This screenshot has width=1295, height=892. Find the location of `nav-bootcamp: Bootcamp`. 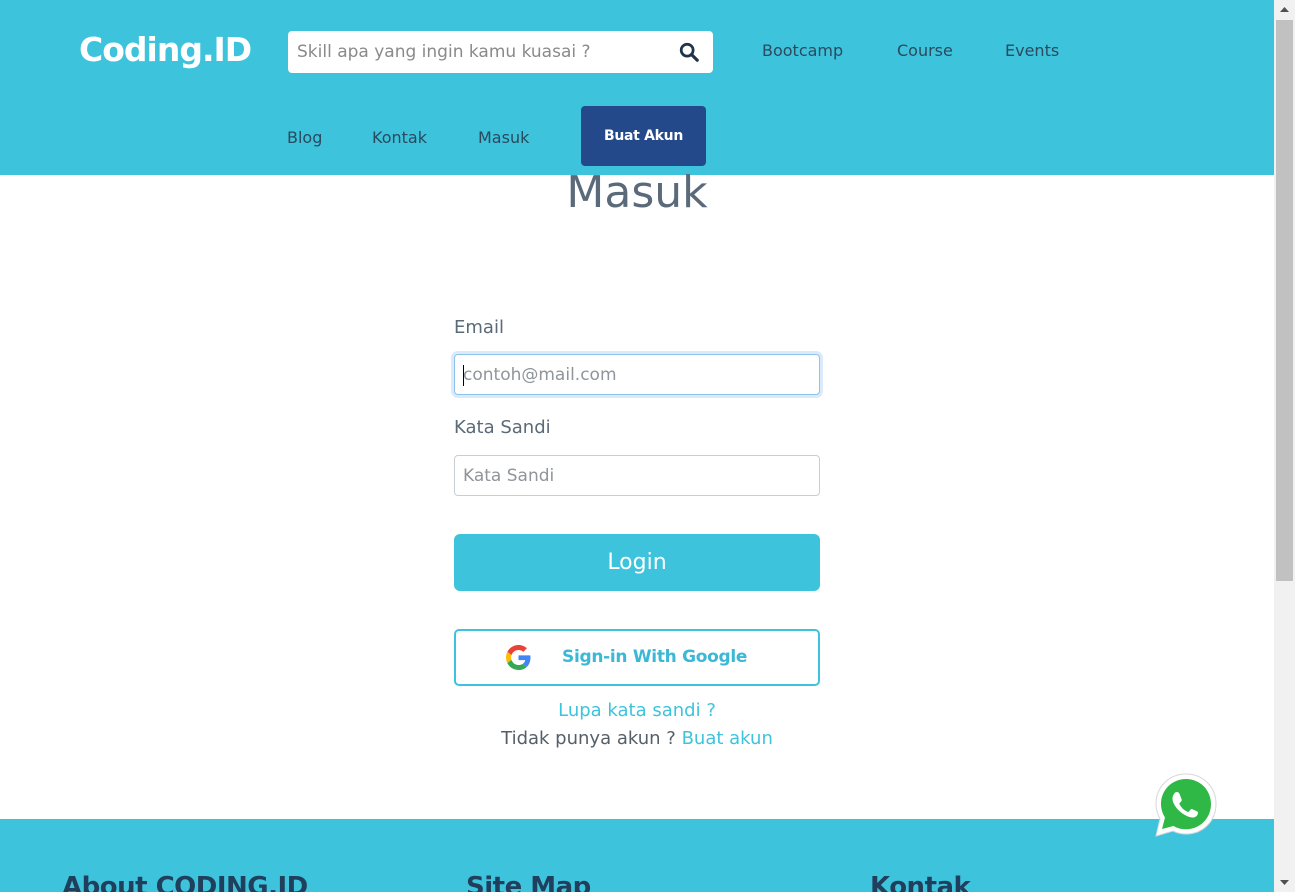

nav-bootcamp: Bootcamp is located at coordinates (802, 50).